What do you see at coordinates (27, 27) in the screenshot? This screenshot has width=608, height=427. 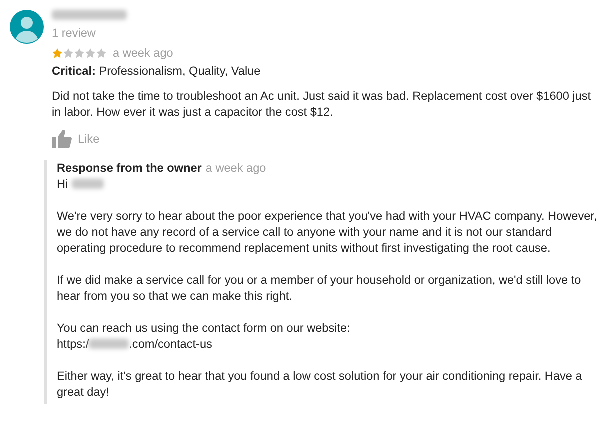 I see `avatar-icon` at bounding box center [27, 27].